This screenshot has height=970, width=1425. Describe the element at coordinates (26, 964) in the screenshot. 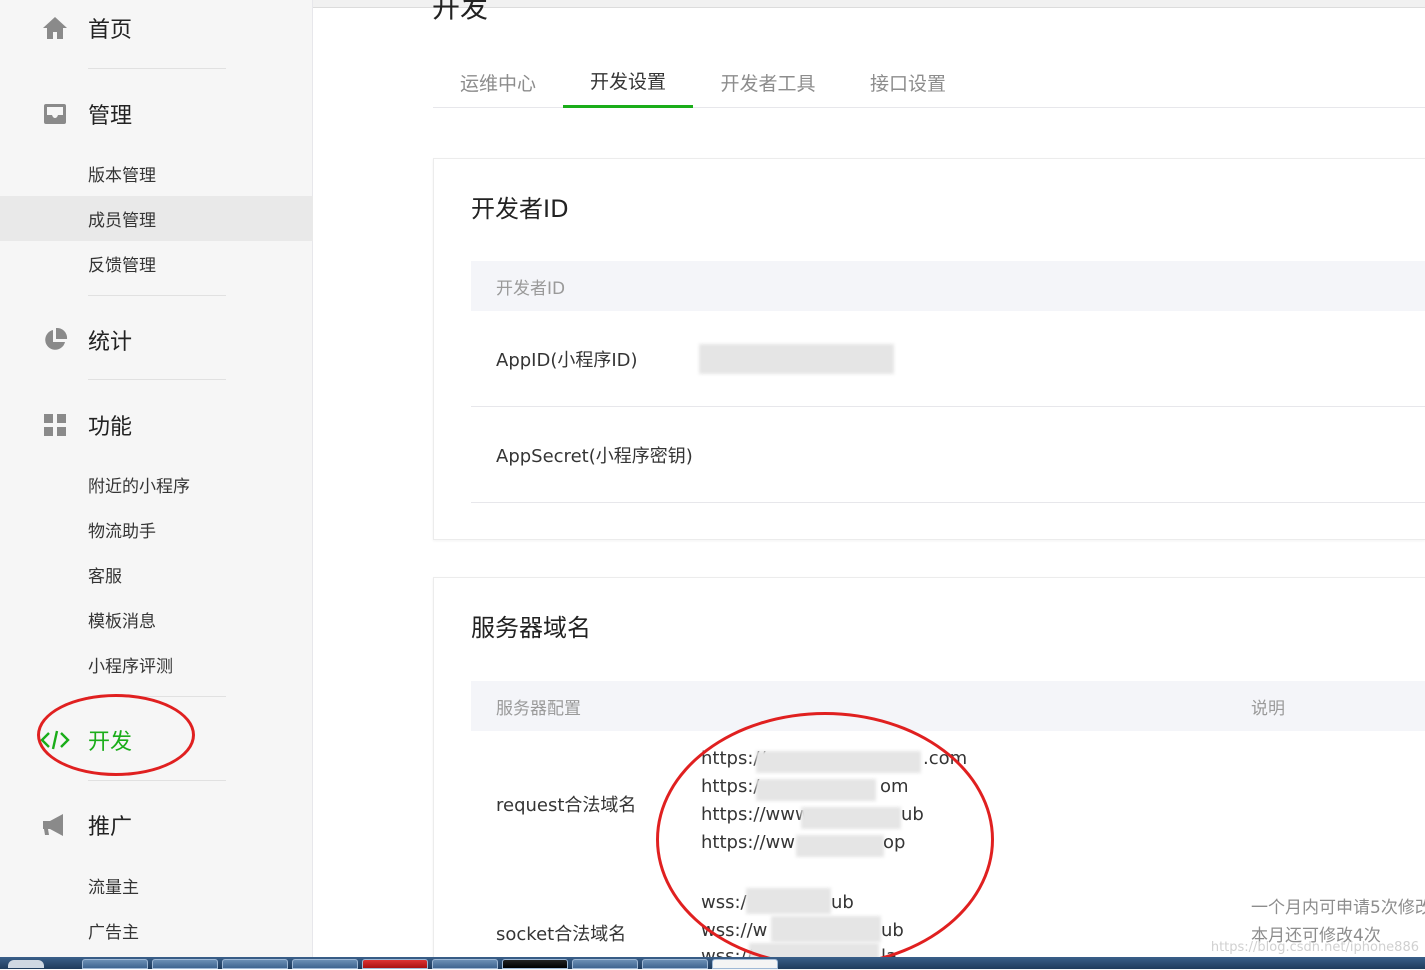

I see `start-button` at that location.